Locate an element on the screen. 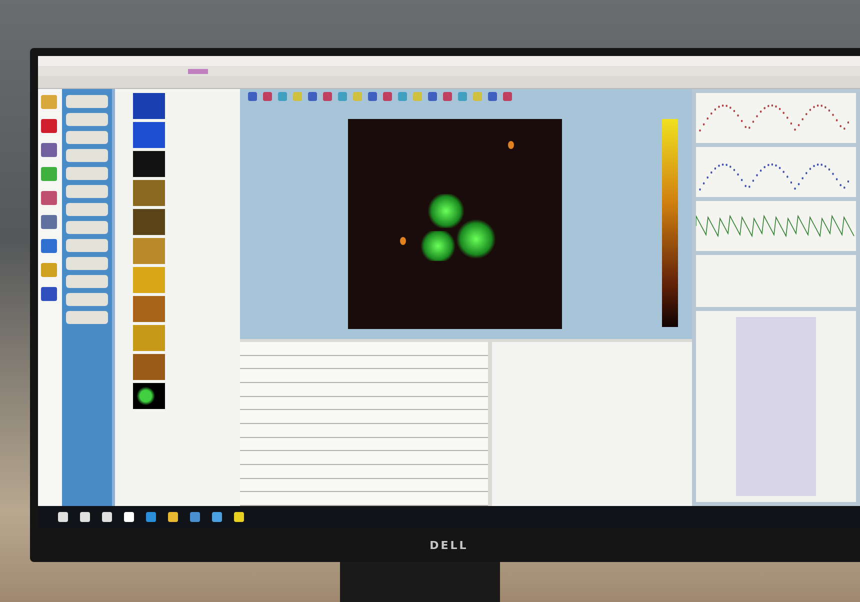 The image size is (860, 602). monitor-logo: DELL is located at coordinates (449, 545).